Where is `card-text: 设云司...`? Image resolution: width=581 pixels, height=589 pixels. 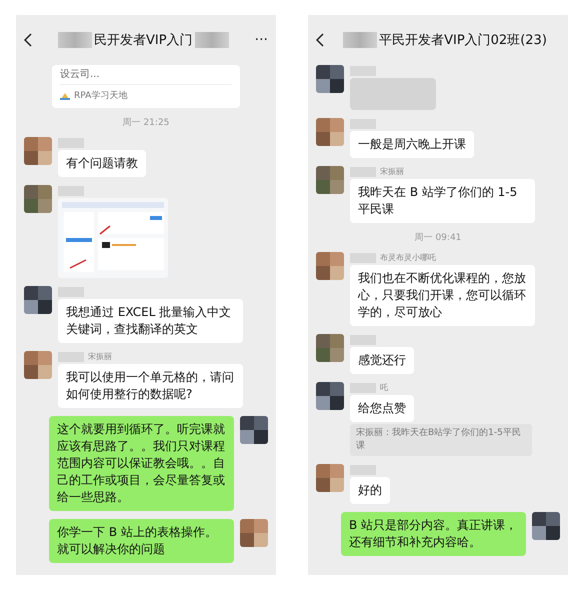
card-text: 设云司... is located at coordinates (146, 76).